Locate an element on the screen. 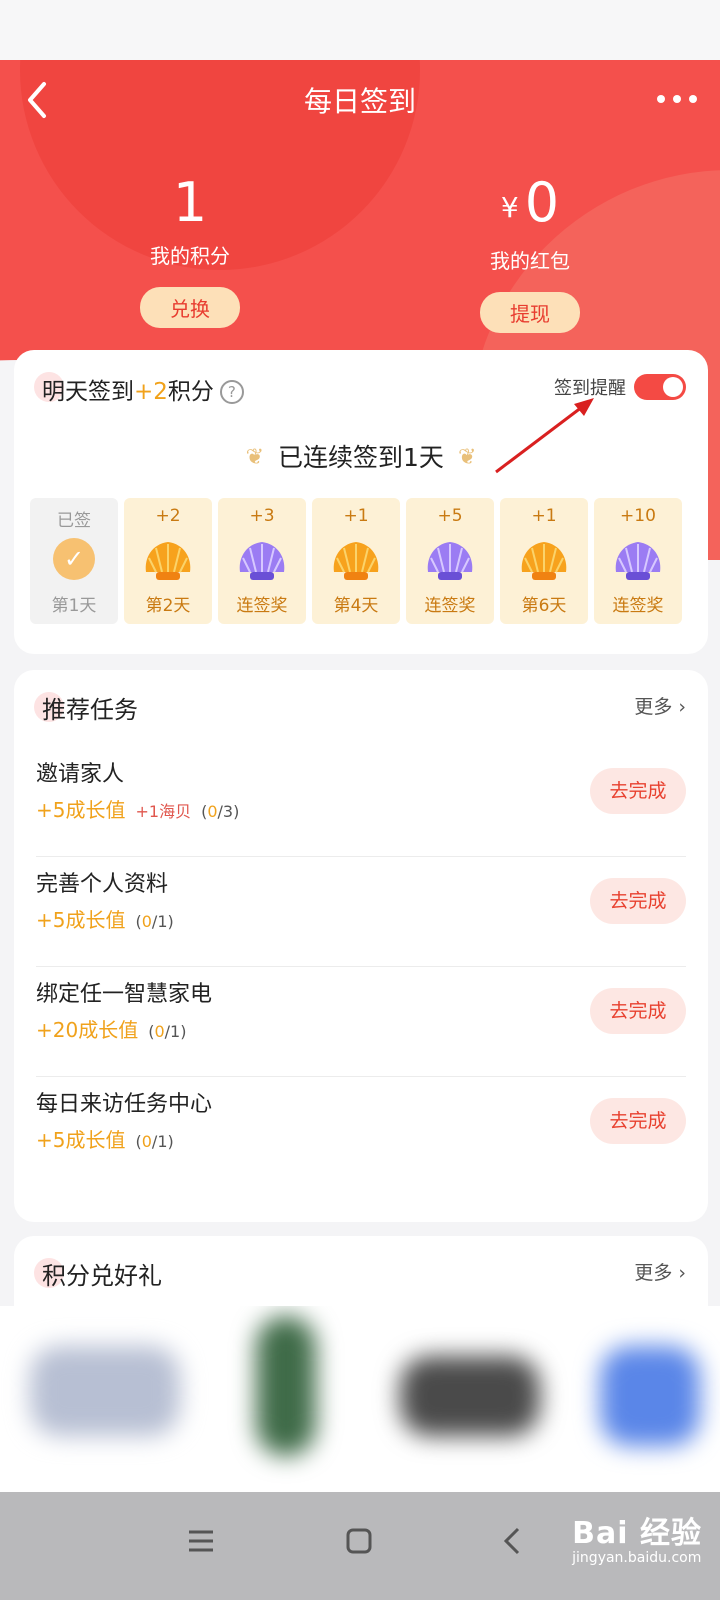 The image size is (720, 1600). redpacket-value: 0 is located at coordinates (542, 202).